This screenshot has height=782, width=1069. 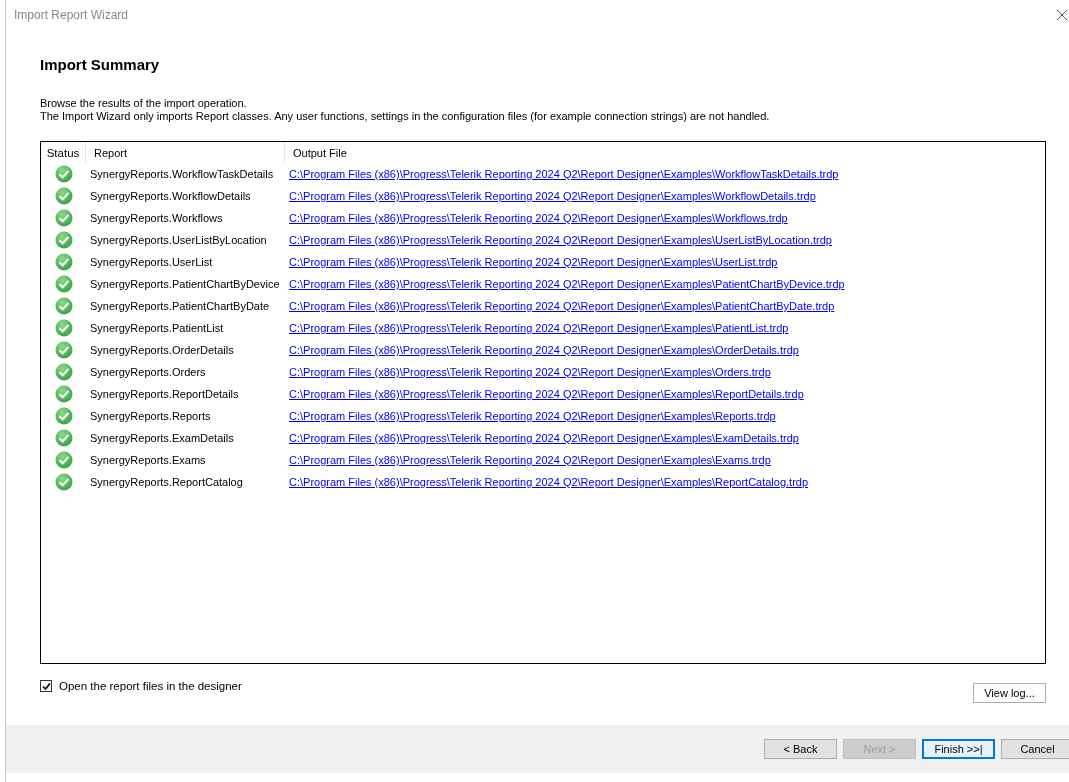 I want to click on report-name: SynergyReports.Reports, so click(x=150, y=416).